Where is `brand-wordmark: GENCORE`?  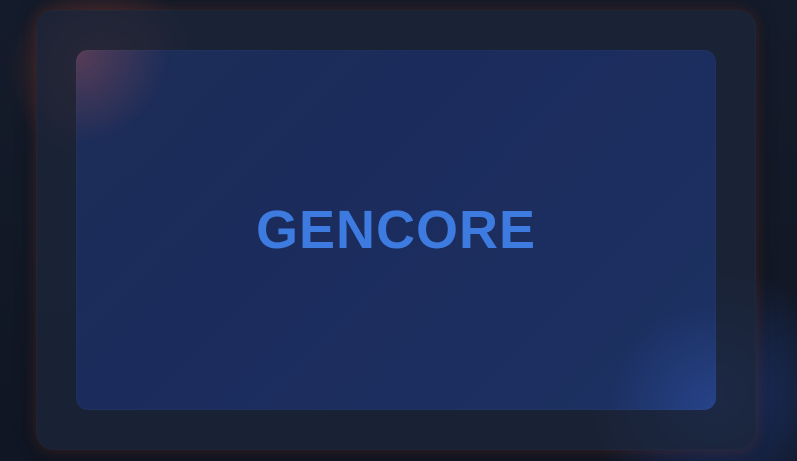
brand-wordmark: GENCORE is located at coordinates (396, 230).